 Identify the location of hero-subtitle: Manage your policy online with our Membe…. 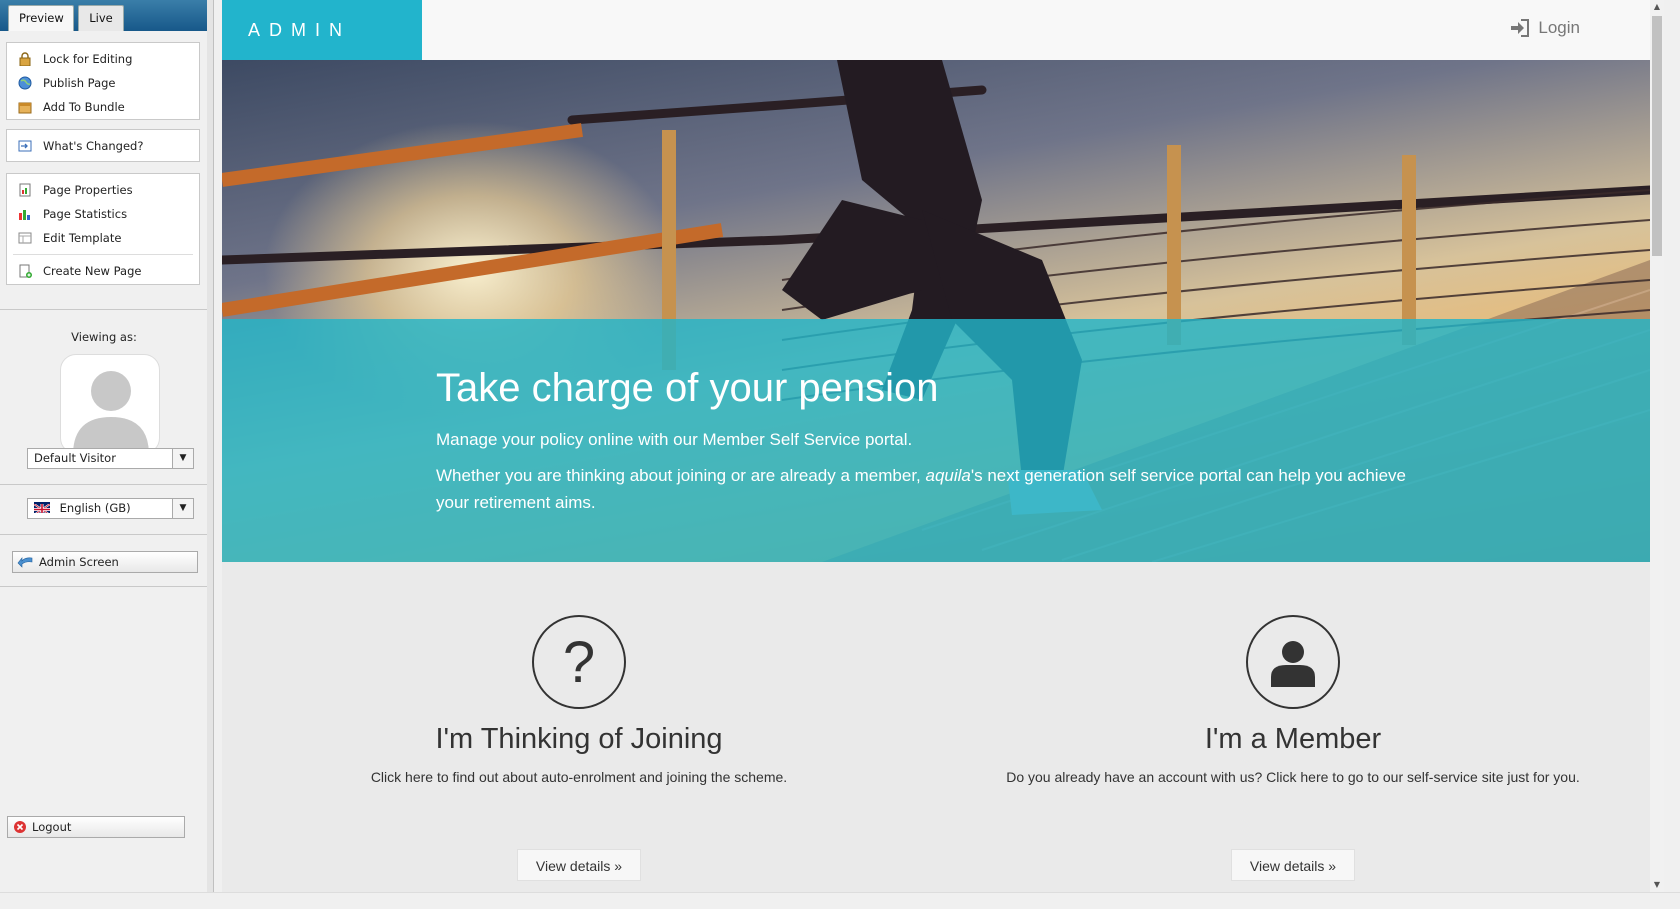
(674, 439).